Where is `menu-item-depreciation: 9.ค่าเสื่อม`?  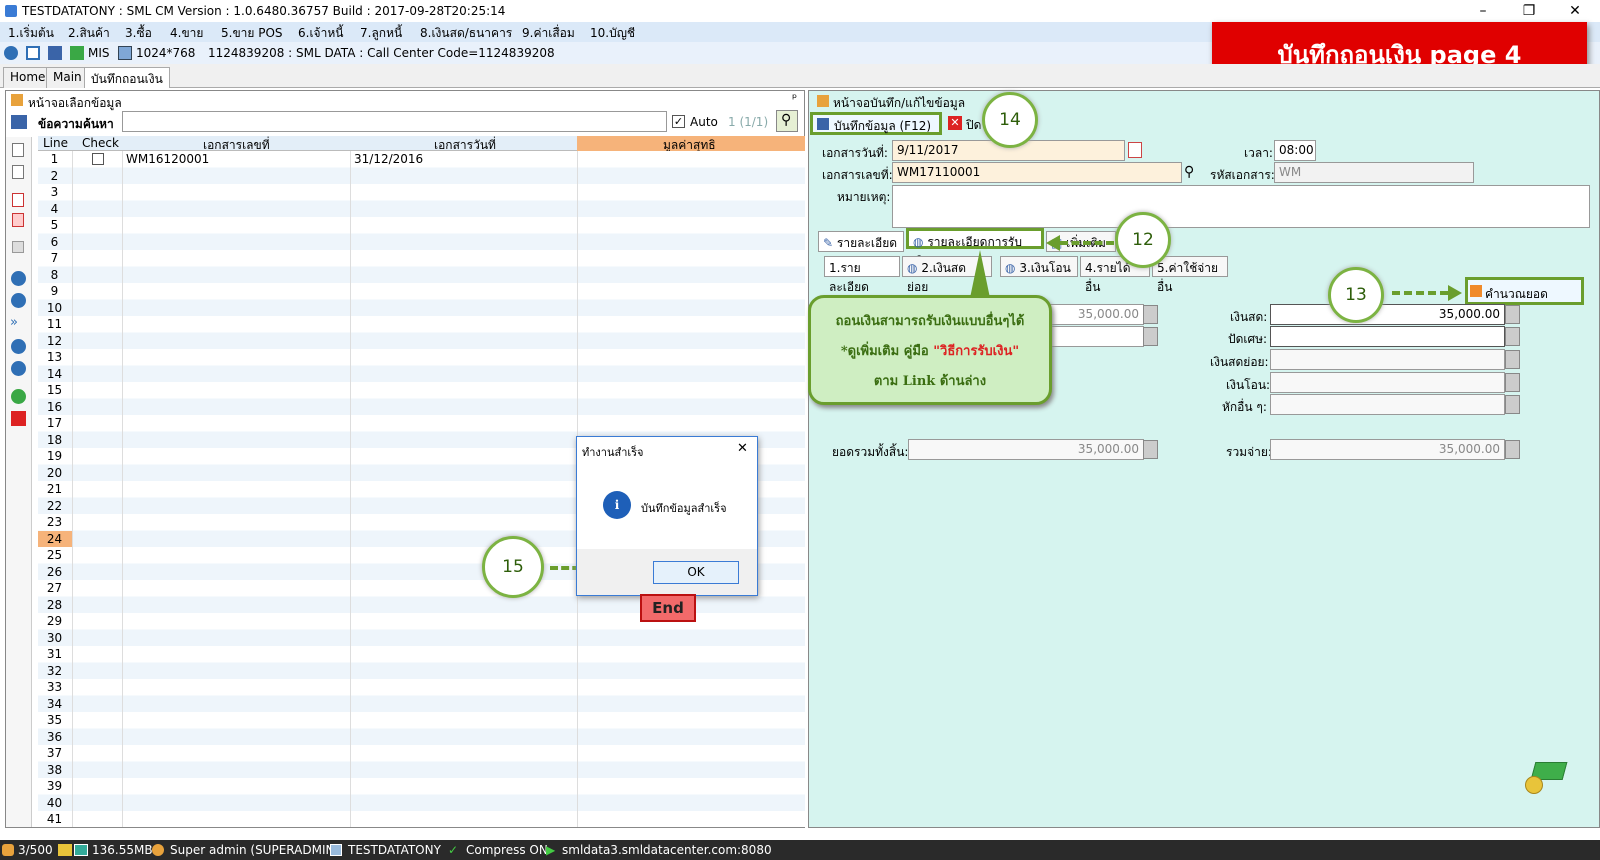 menu-item-depreciation: 9.ค่าเสื่อม is located at coordinates (548, 33).